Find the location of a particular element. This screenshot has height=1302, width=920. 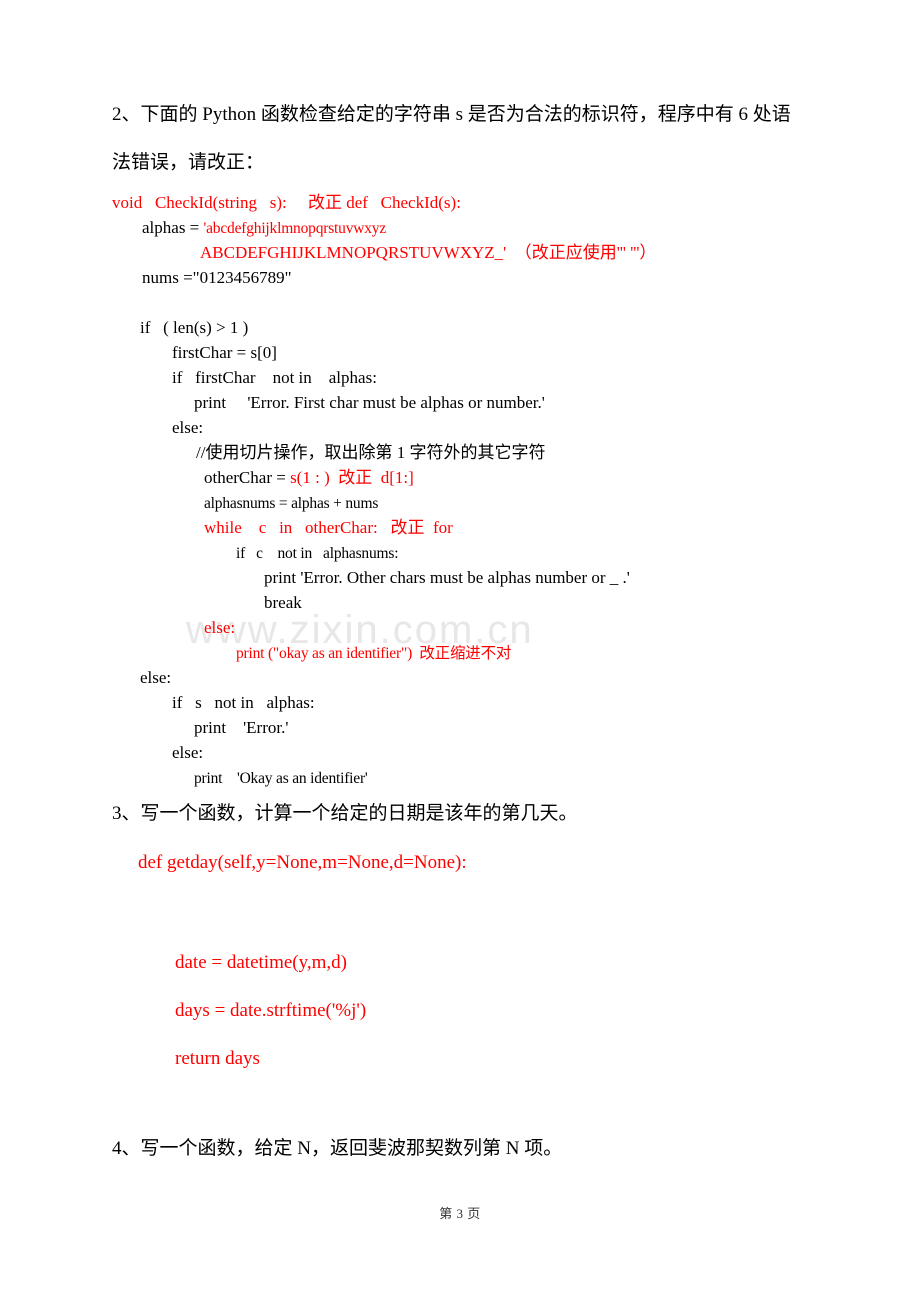

code-text: if s not in alphas: is located at coordinates (243, 702).